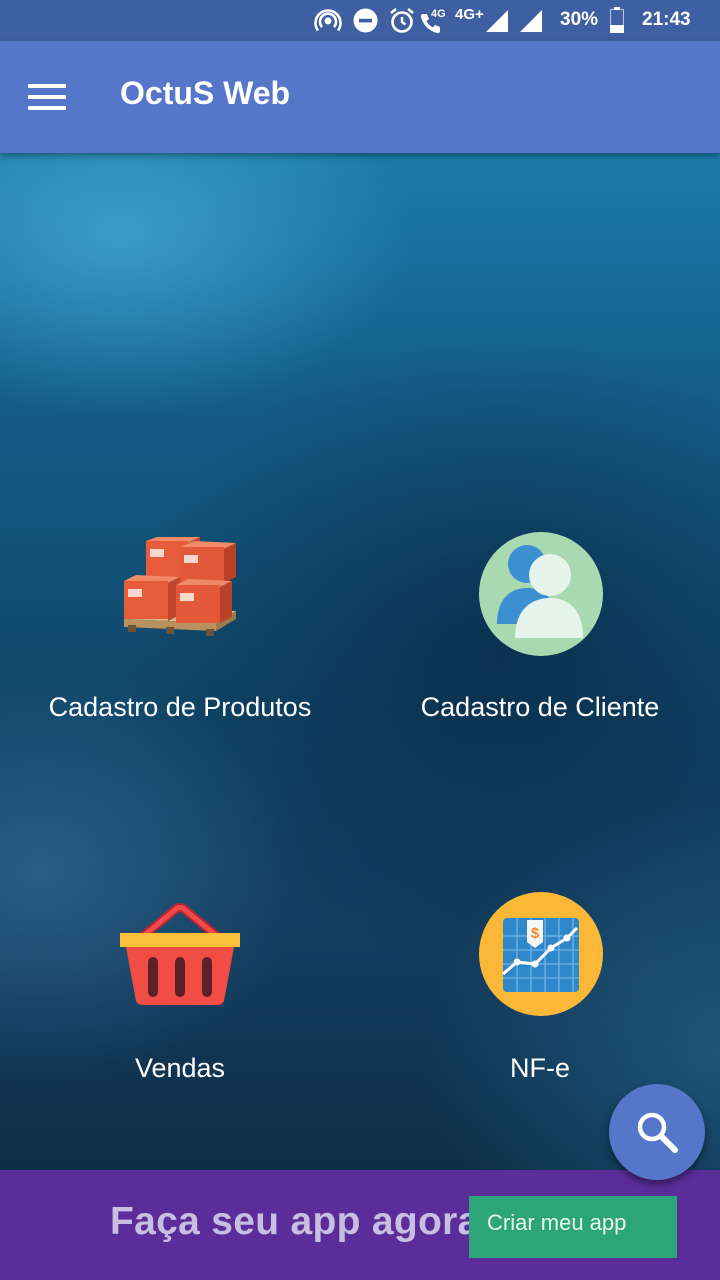 This screenshot has height=1280, width=720. I want to click on status-bar: 4G 4G+ 30% 21:43, so click(360, 20).